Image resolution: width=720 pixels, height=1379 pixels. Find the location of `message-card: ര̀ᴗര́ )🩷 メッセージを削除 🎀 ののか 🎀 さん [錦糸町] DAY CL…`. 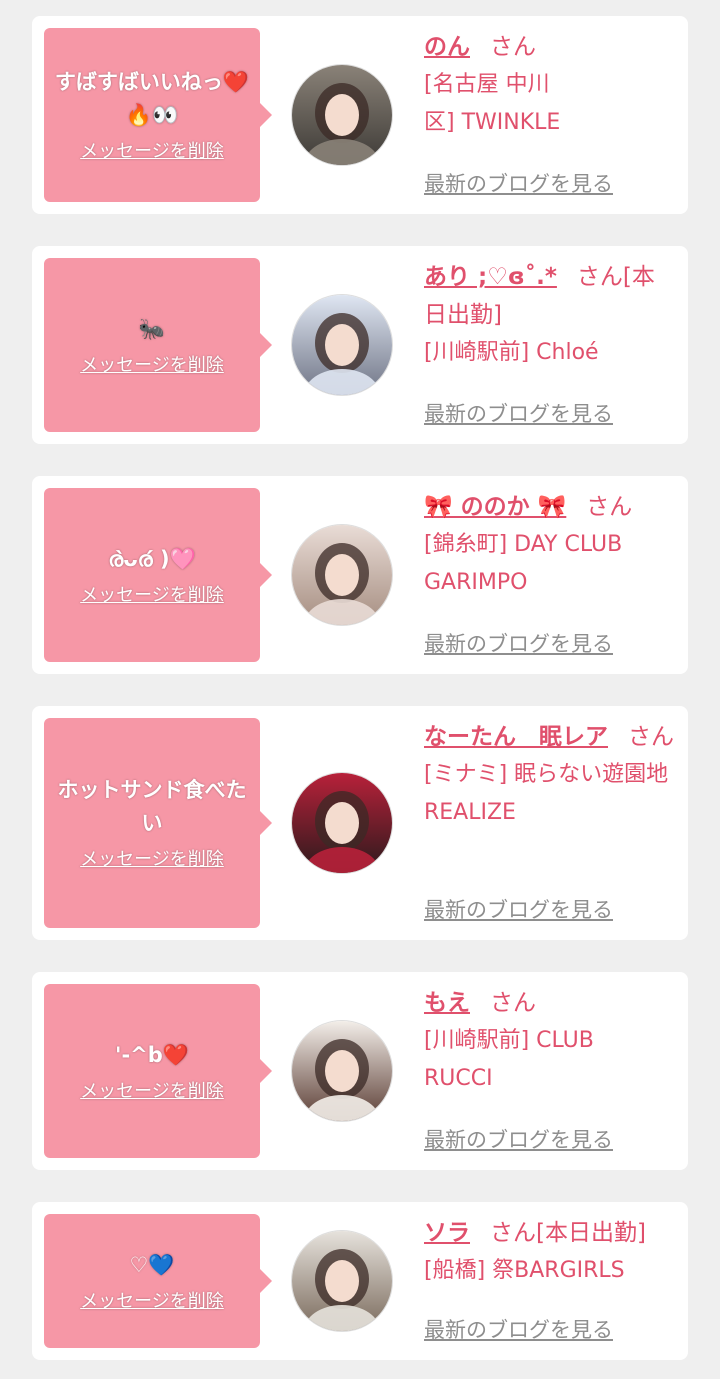

message-card: ര̀ᴗര́ )🩷 メッセージを削除 🎀 ののか 🎀 さん [錦糸町] DAY CL… is located at coordinates (360, 575).